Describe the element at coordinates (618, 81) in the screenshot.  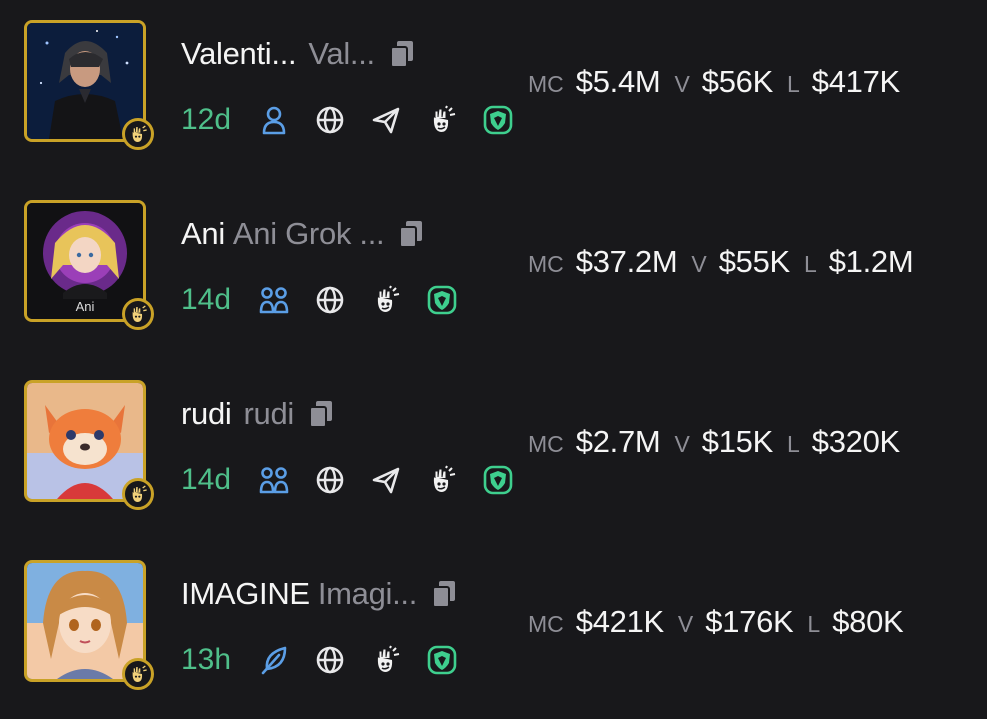
I see `mc-value: $5.4M` at that location.